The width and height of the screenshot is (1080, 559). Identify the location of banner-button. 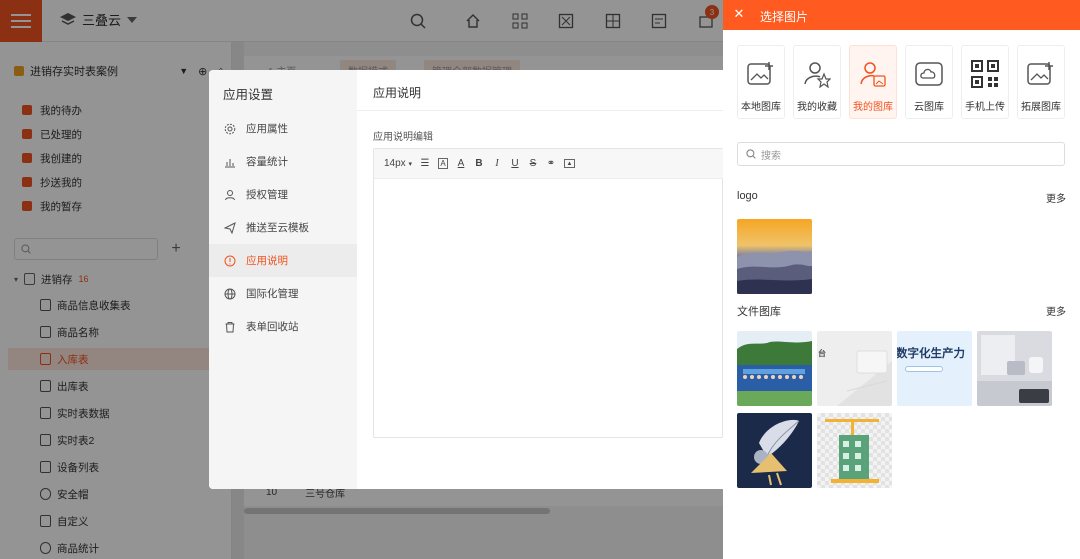
(924, 369).